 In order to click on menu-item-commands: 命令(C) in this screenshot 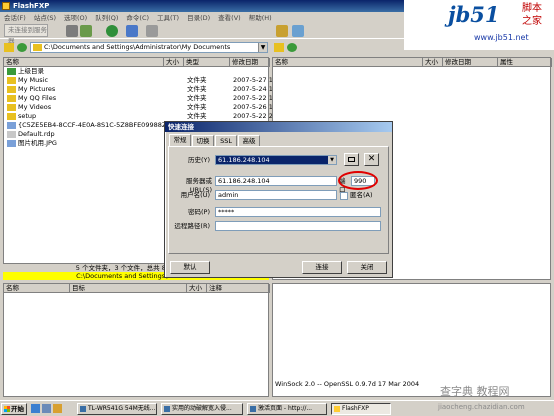, I will do `click(137, 17)`.